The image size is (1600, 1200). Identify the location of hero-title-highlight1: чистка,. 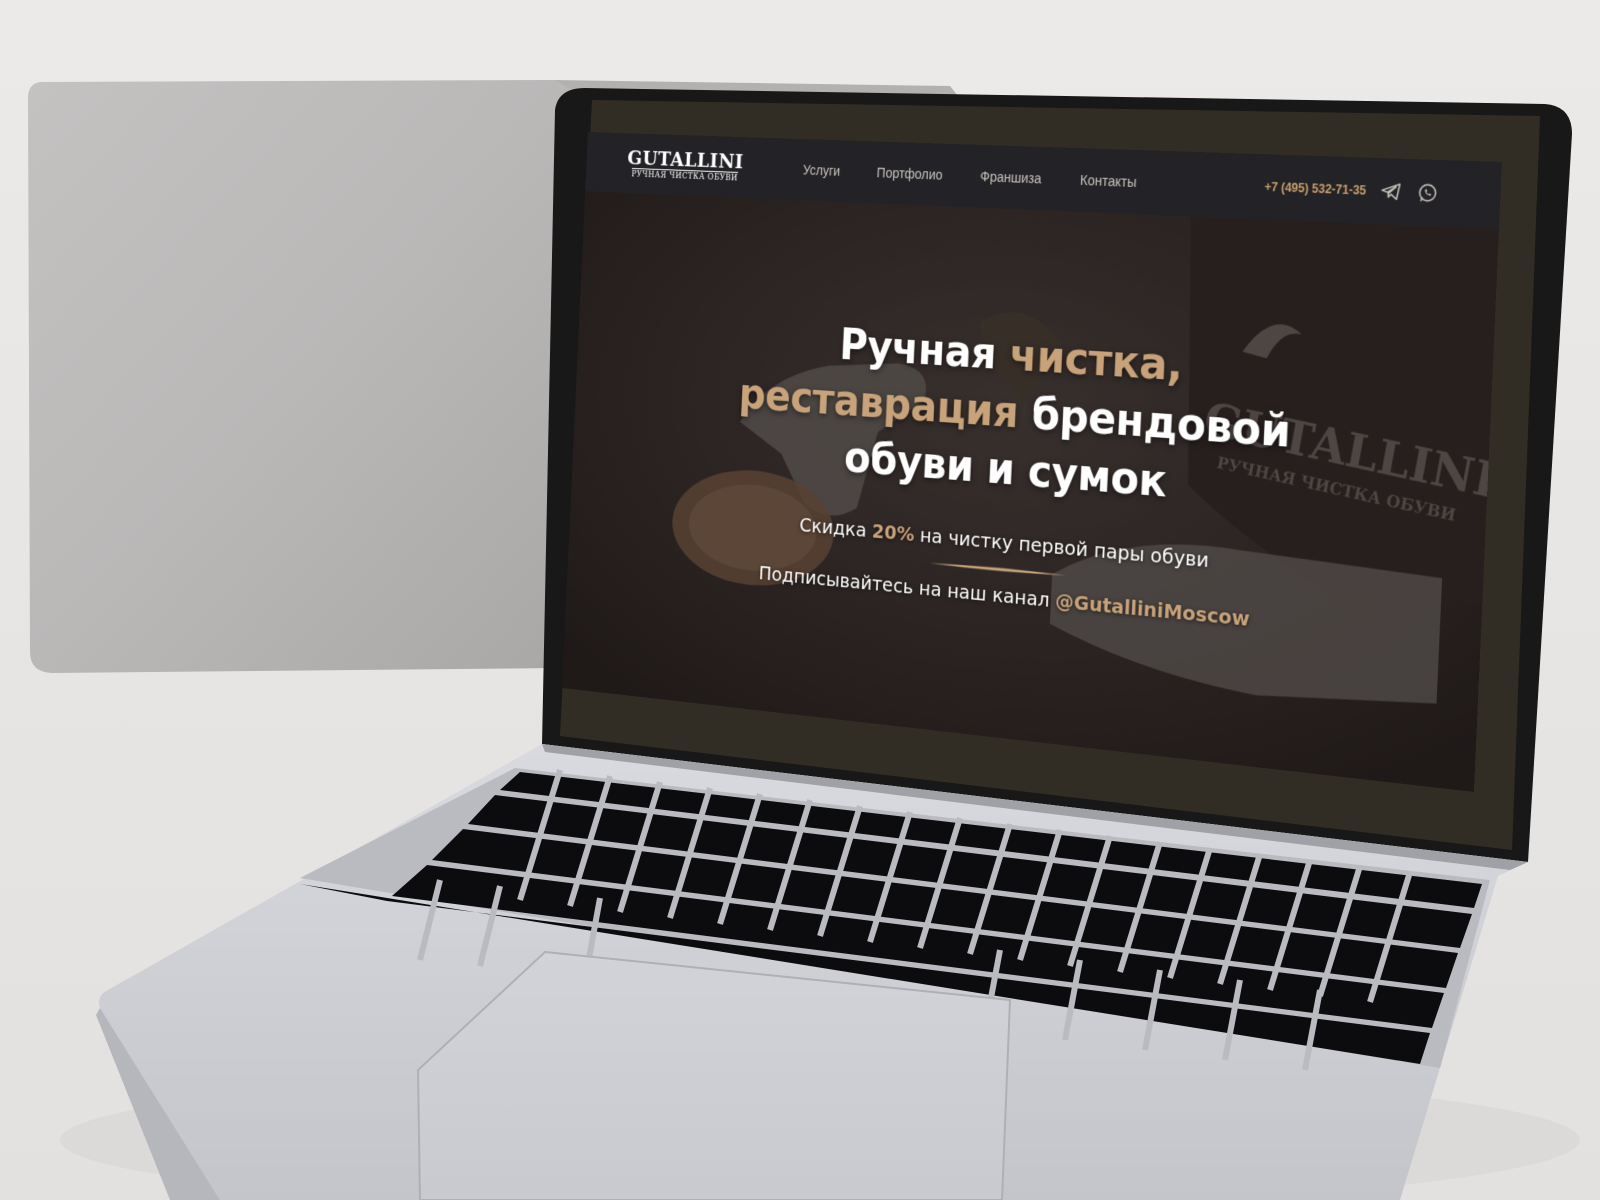
(1096, 361).